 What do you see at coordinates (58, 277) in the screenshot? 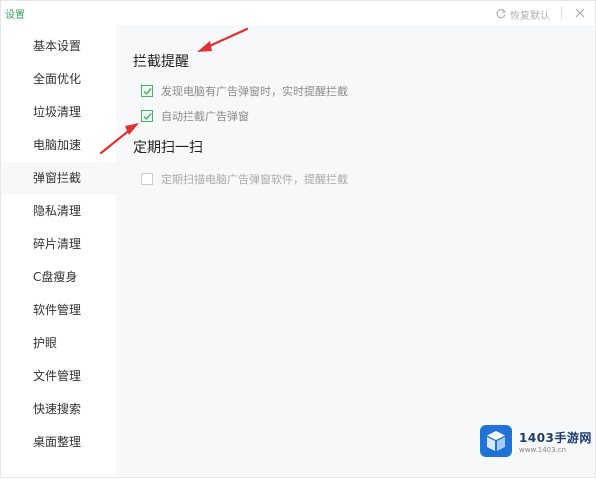
I see `sidebar-item-c-drive: C盘瘦身` at bounding box center [58, 277].